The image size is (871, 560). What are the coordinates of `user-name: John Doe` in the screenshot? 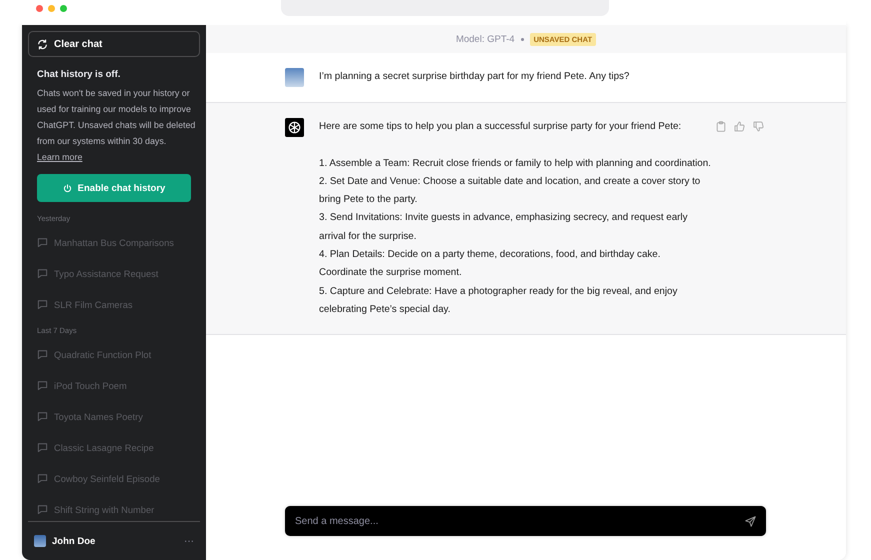 It's located at (74, 541).